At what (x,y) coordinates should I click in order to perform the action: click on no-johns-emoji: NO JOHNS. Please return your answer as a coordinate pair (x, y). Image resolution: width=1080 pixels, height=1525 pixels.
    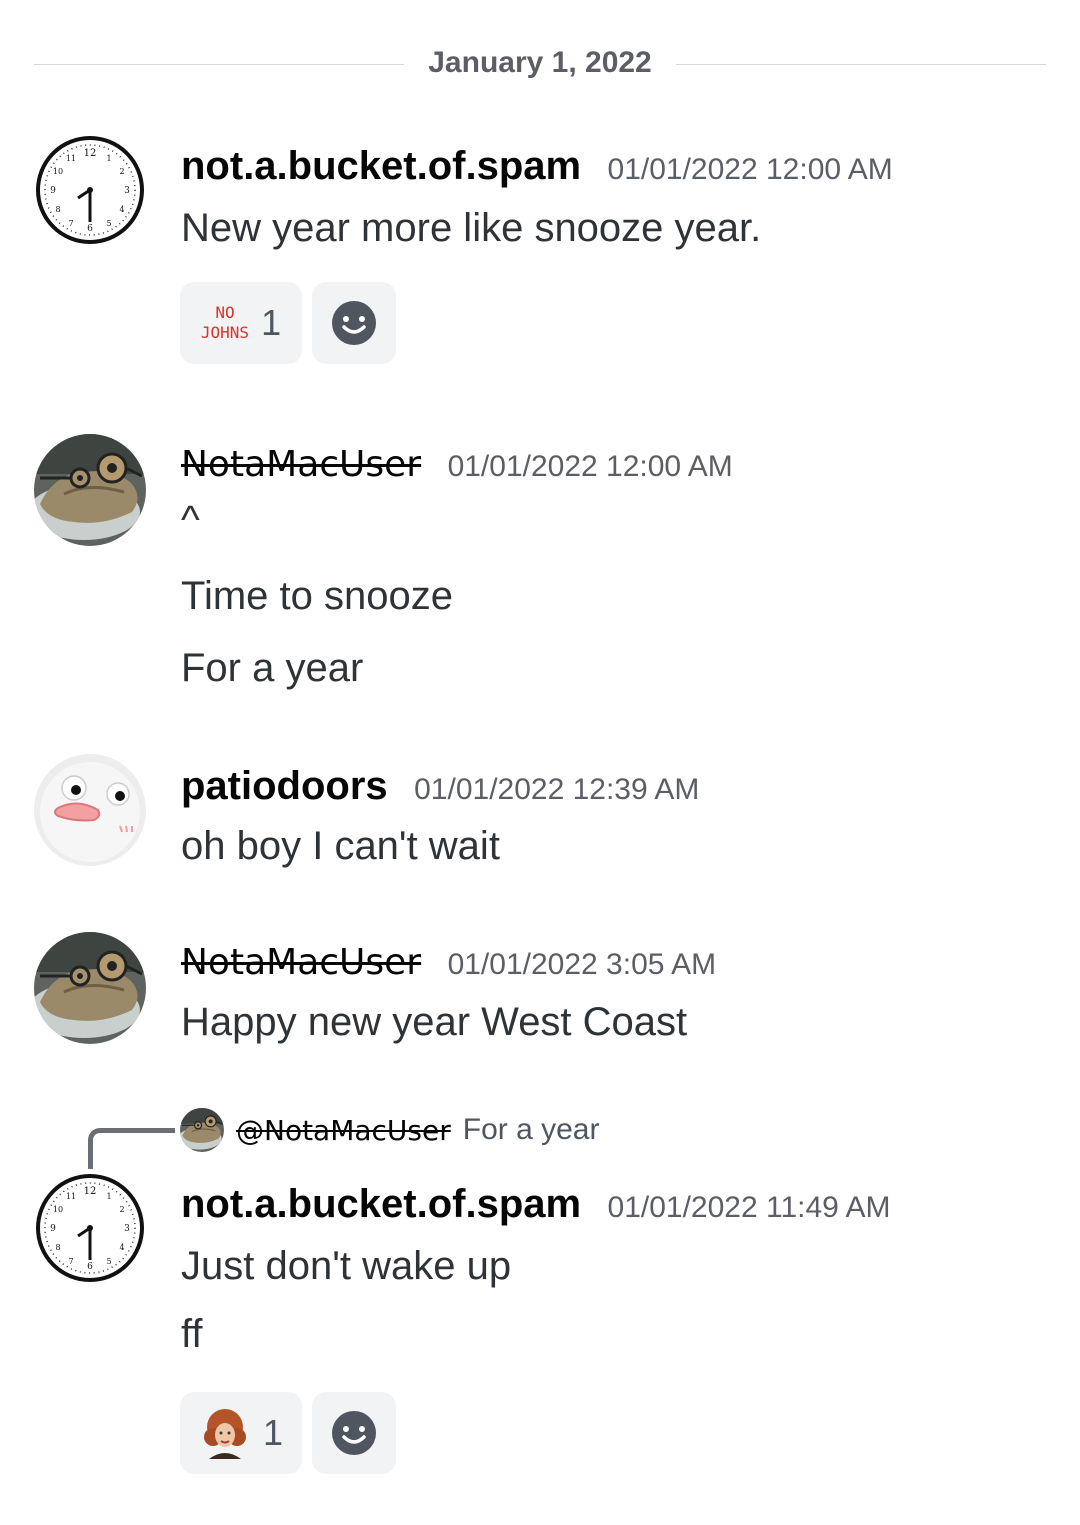
    Looking at the image, I should click on (225, 323).